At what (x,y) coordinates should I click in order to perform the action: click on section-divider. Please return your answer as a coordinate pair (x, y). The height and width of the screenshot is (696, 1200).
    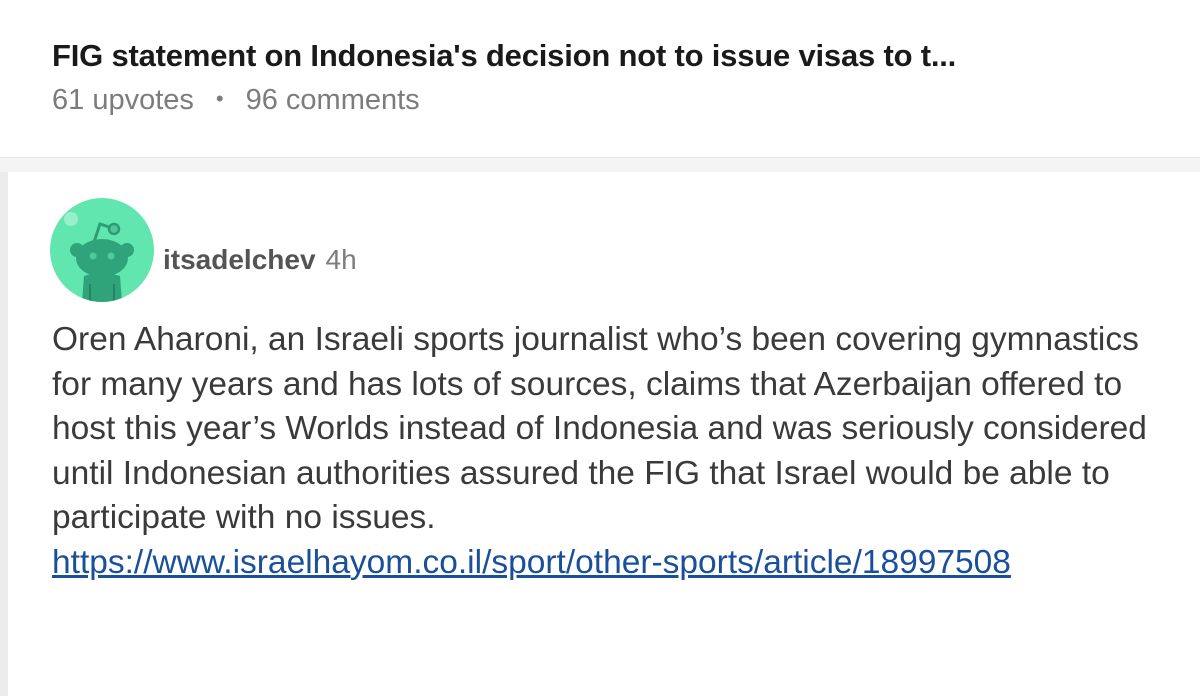
    Looking at the image, I should click on (600, 164).